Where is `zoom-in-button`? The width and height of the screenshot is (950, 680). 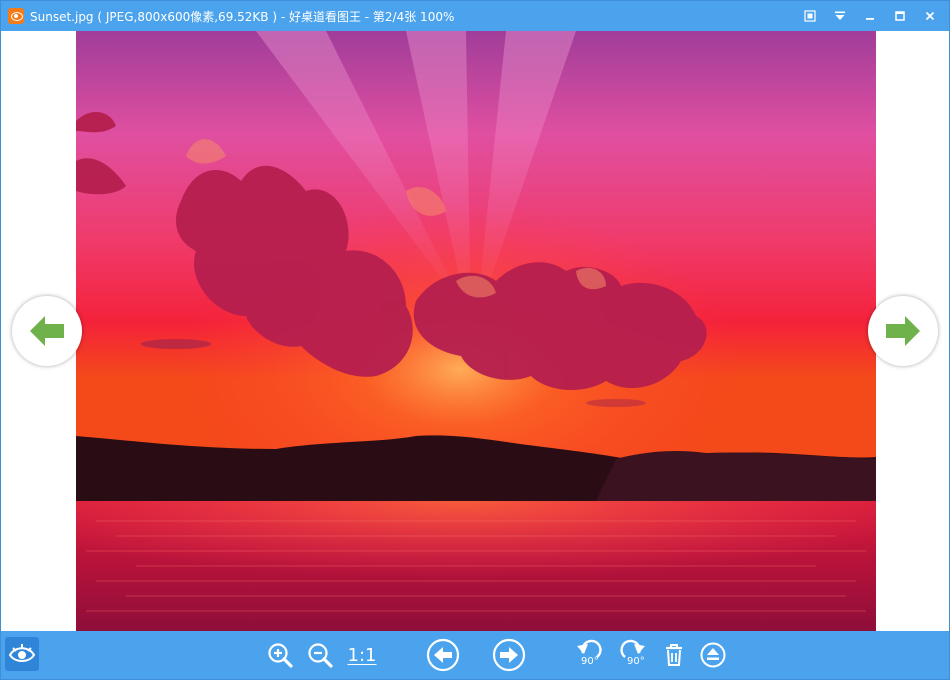 zoom-in-button is located at coordinates (280, 655).